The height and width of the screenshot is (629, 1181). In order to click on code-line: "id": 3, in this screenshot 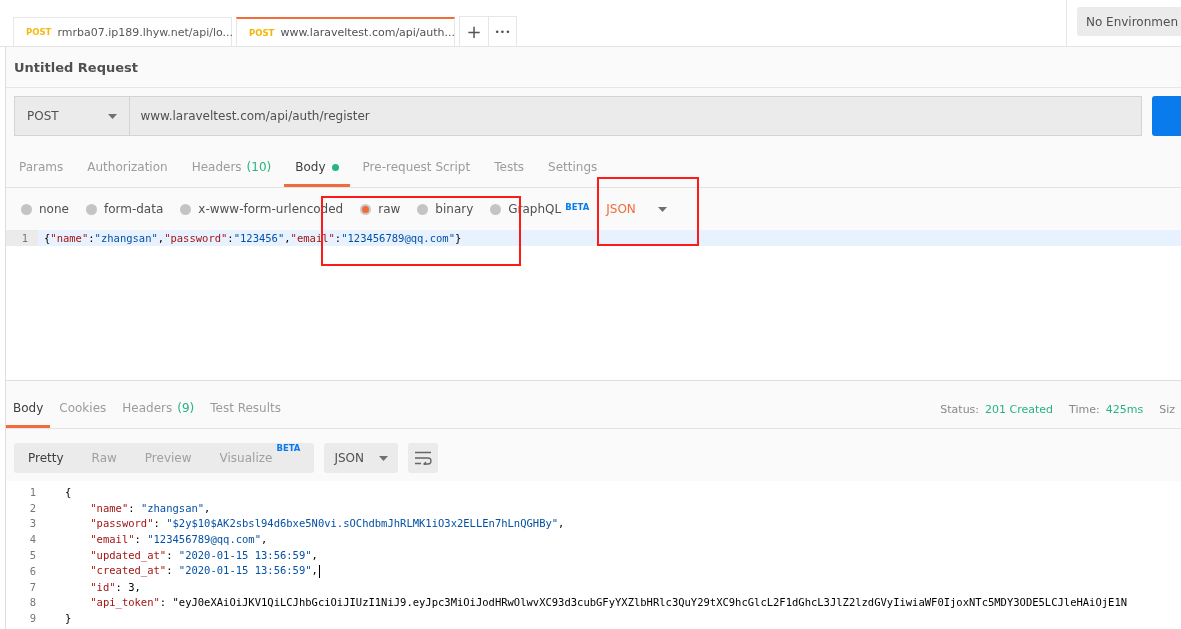, I will do `click(95, 586)`.